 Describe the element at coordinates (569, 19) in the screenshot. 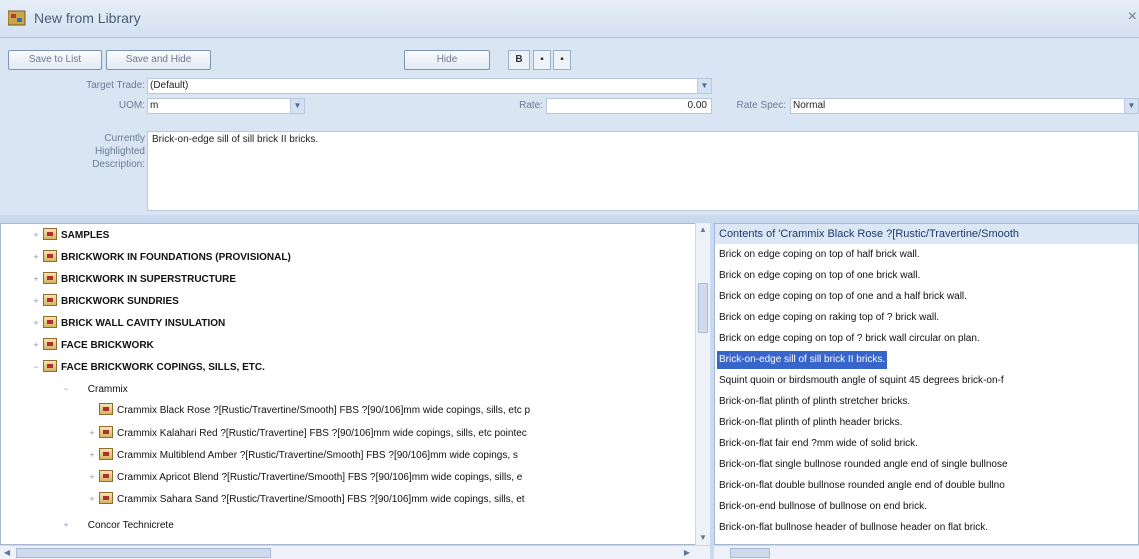

I see `title-bar: New from Library ×` at that location.